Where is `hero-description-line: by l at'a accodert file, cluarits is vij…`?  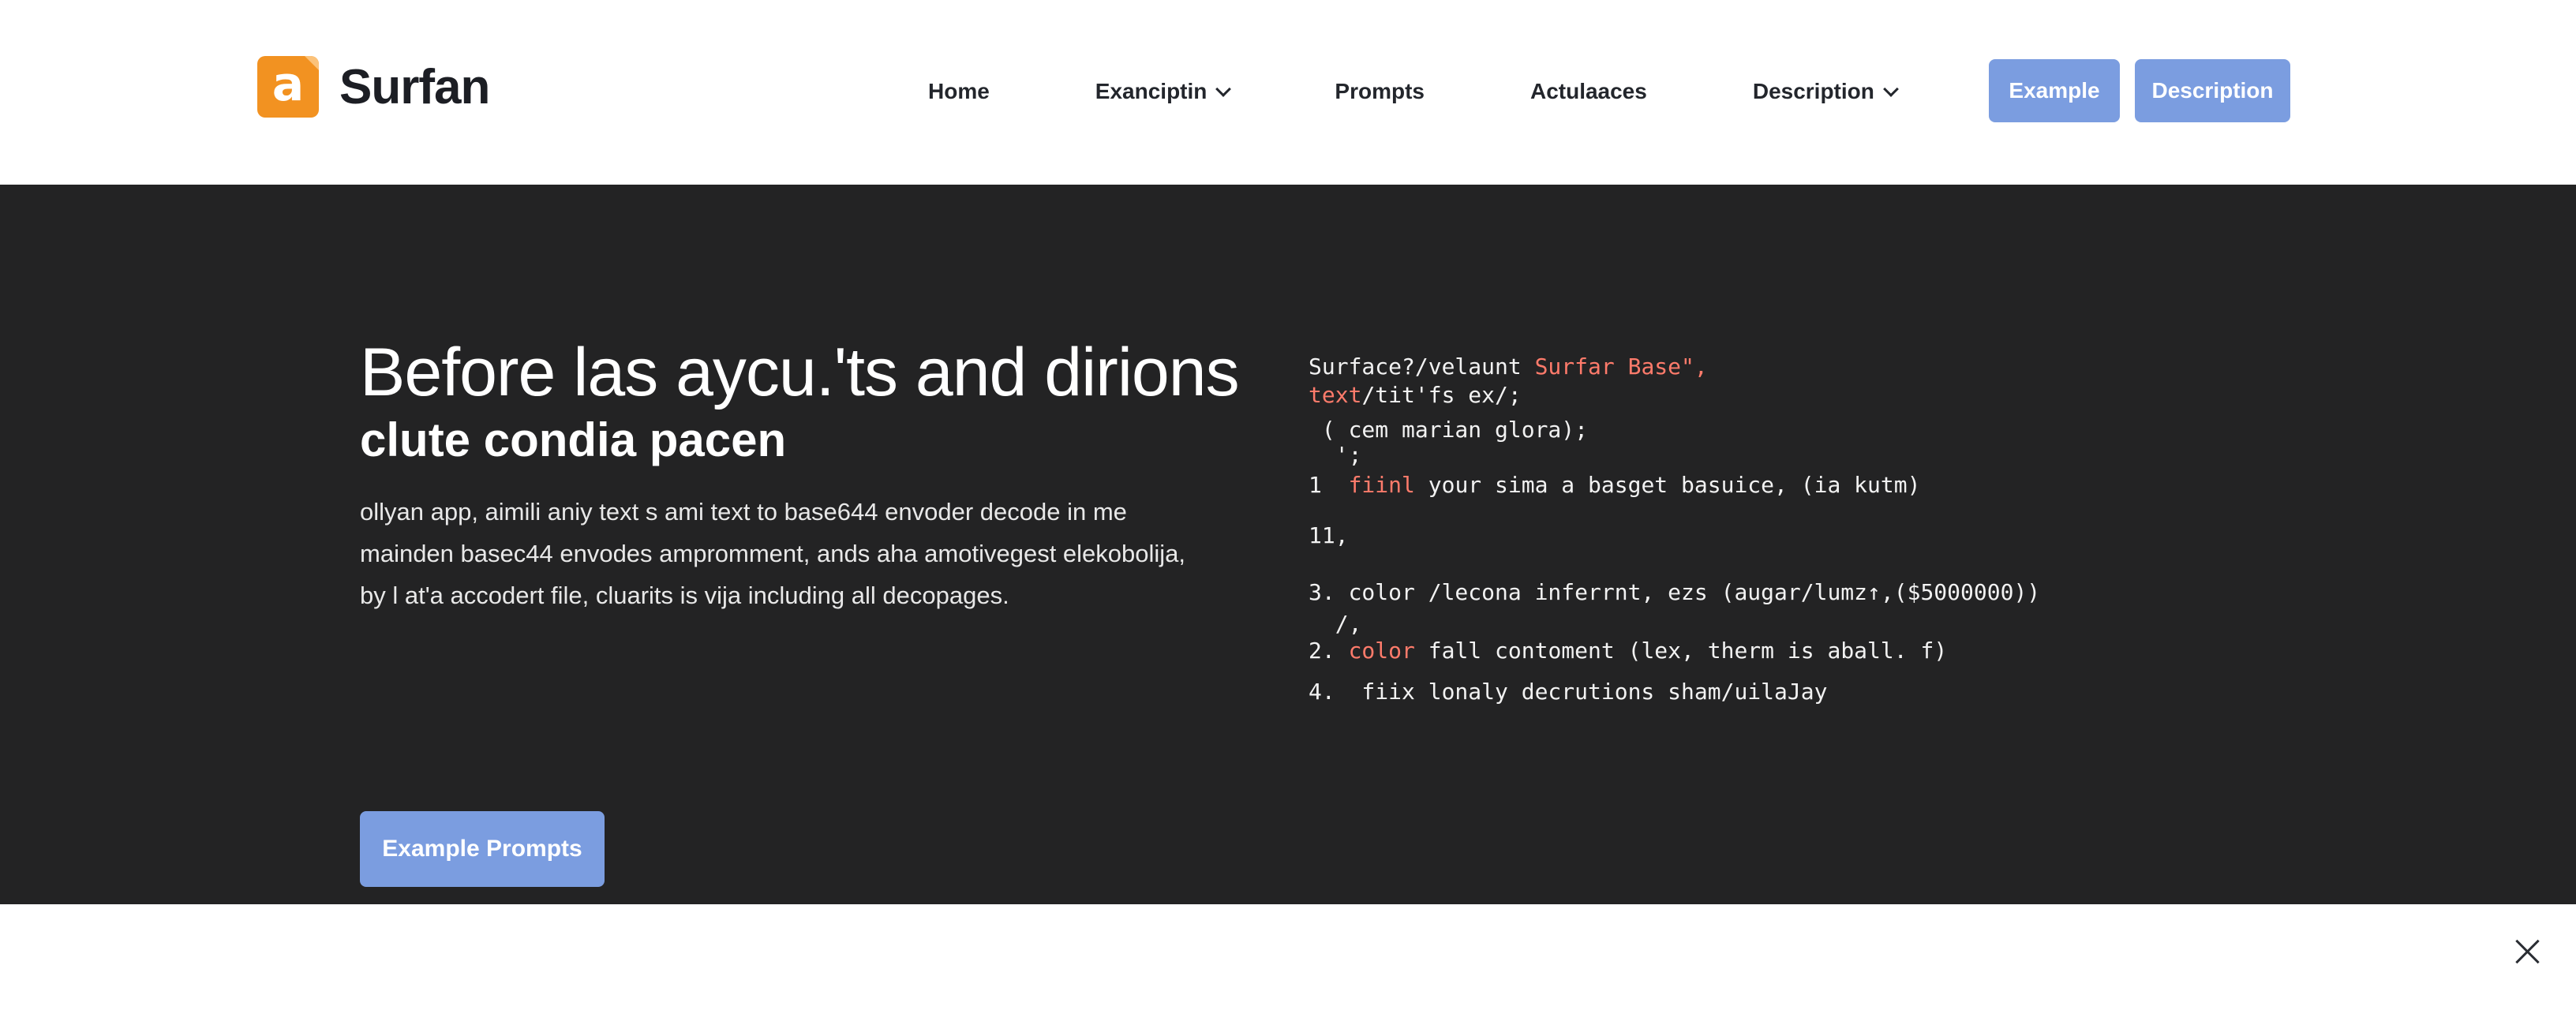
hero-description-line: by l at'a accodert file, cluarits is vij… is located at coordinates (684, 595).